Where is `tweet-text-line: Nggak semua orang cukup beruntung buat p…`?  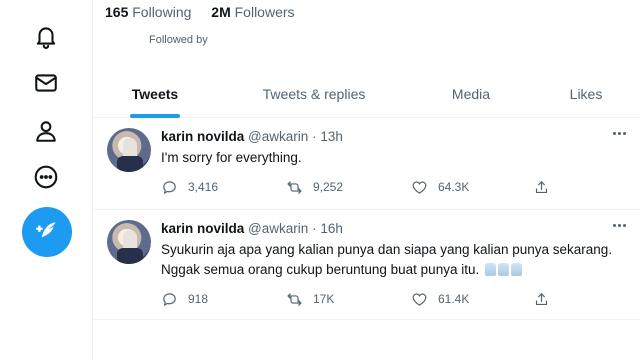
tweet-text-line: Nggak semua orang cukup beruntung buat p… is located at coordinates (396, 270).